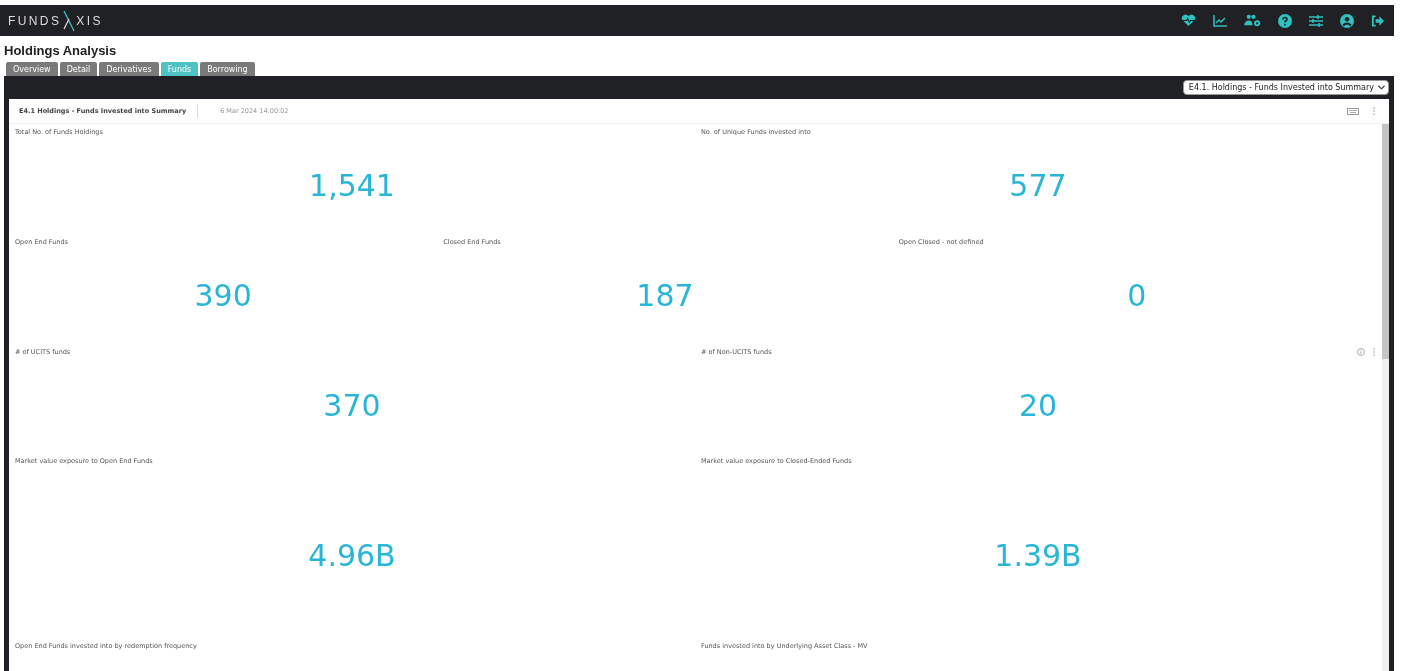  What do you see at coordinates (1385, 397) in the screenshot?
I see `scrollbar` at bounding box center [1385, 397].